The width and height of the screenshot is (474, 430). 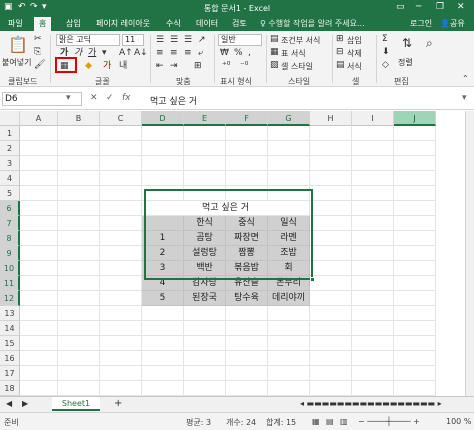 What do you see at coordinates (10, 193) in the screenshot?
I see `row-header-5: 5` at bounding box center [10, 193].